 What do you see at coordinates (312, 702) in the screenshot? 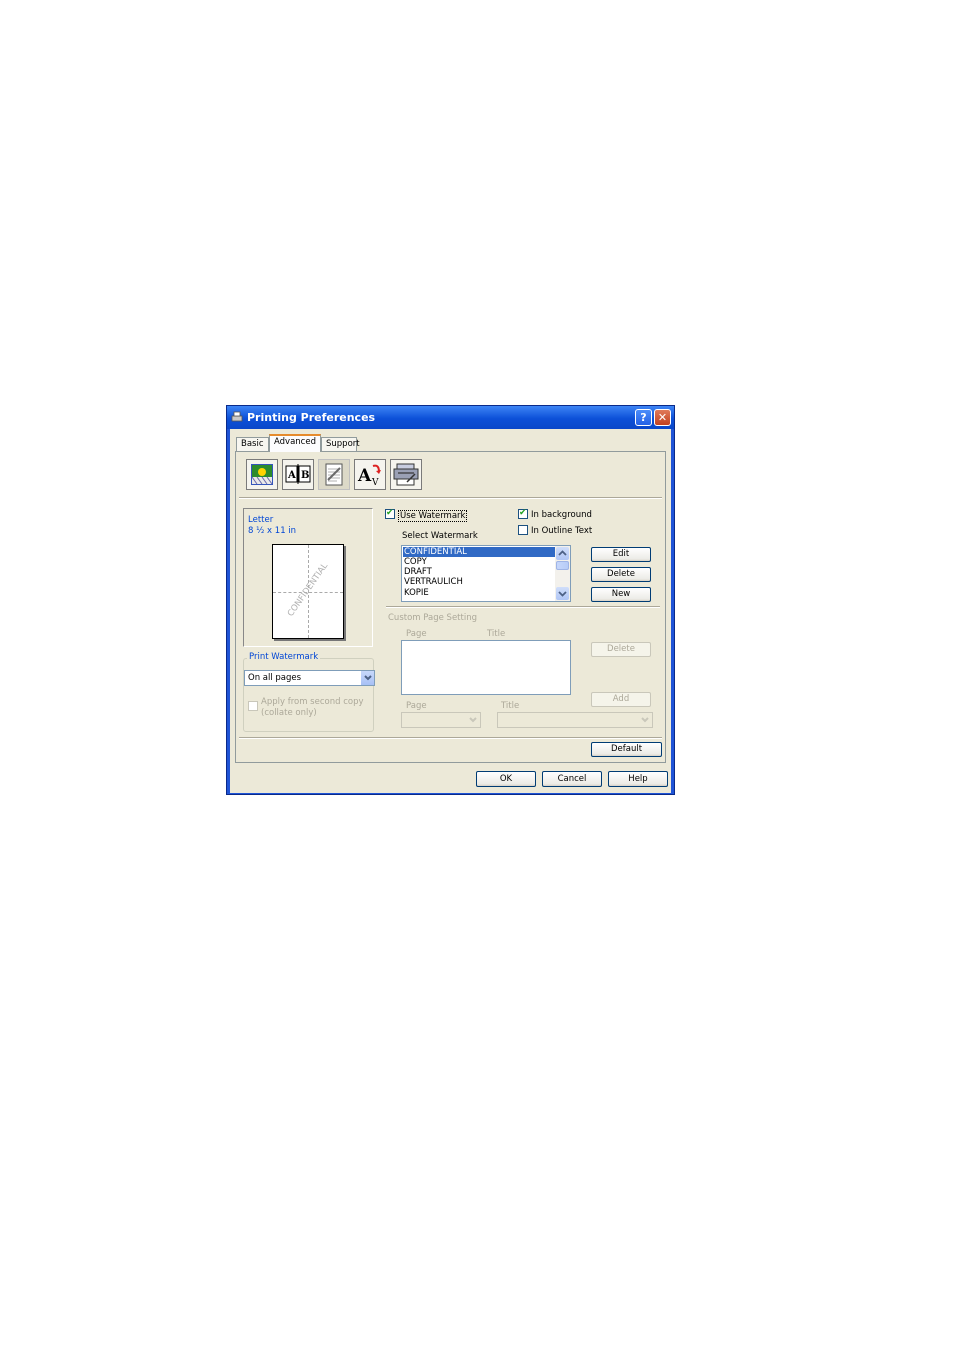
I see `apply-second-copy-label: Apply from second copy` at bounding box center [312, 702].